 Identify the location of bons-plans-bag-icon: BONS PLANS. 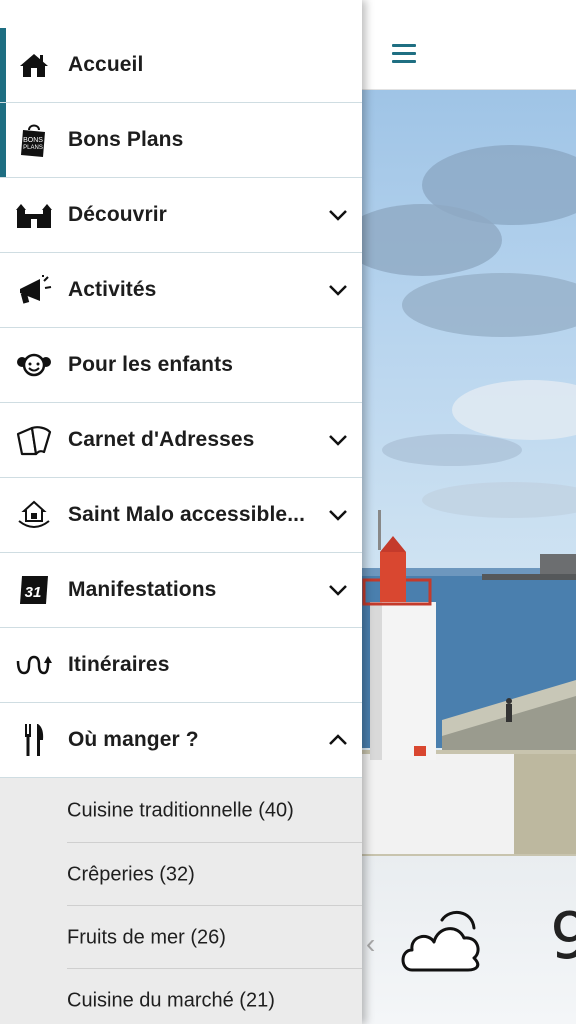
(34, 140).